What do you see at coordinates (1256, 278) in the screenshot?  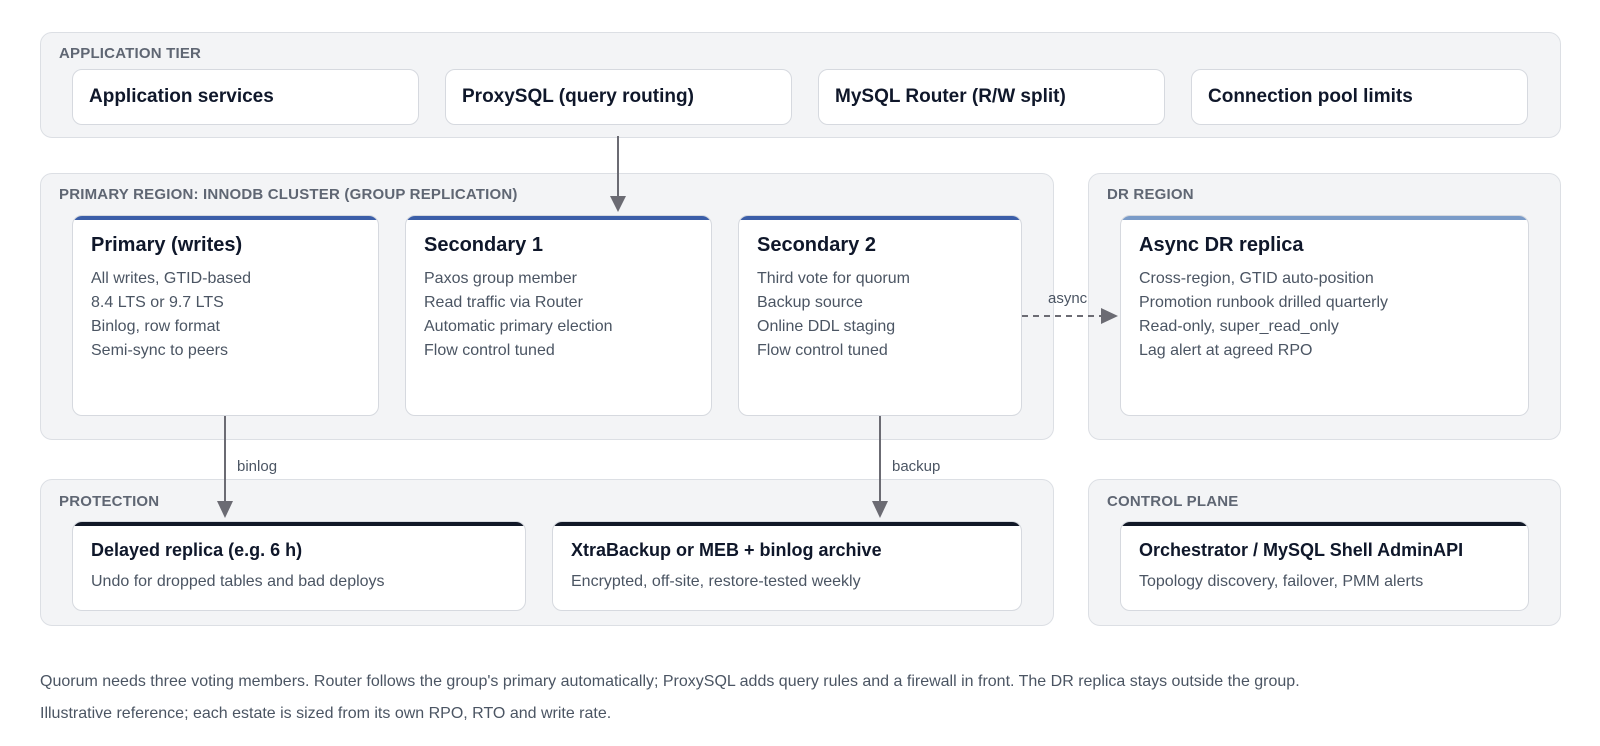 I see `dr-replica-line: Cross-region, GTID auto-position` at bounding box center [1256, 278].